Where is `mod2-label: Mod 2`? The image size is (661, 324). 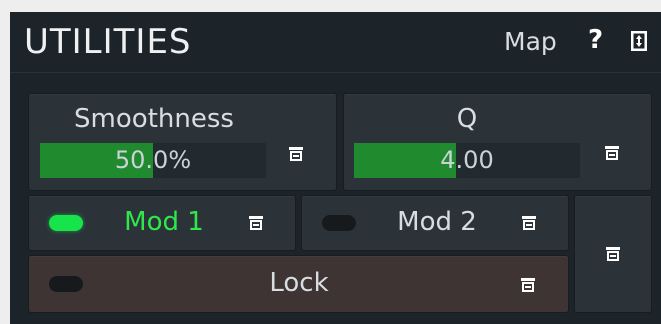 mod2-label: Mod 2 is located at coordinates (437, 222).